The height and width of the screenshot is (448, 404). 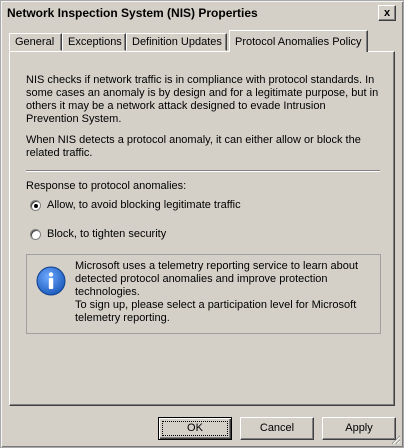 I want to click on close-button: x, so click(x=387, y=13).